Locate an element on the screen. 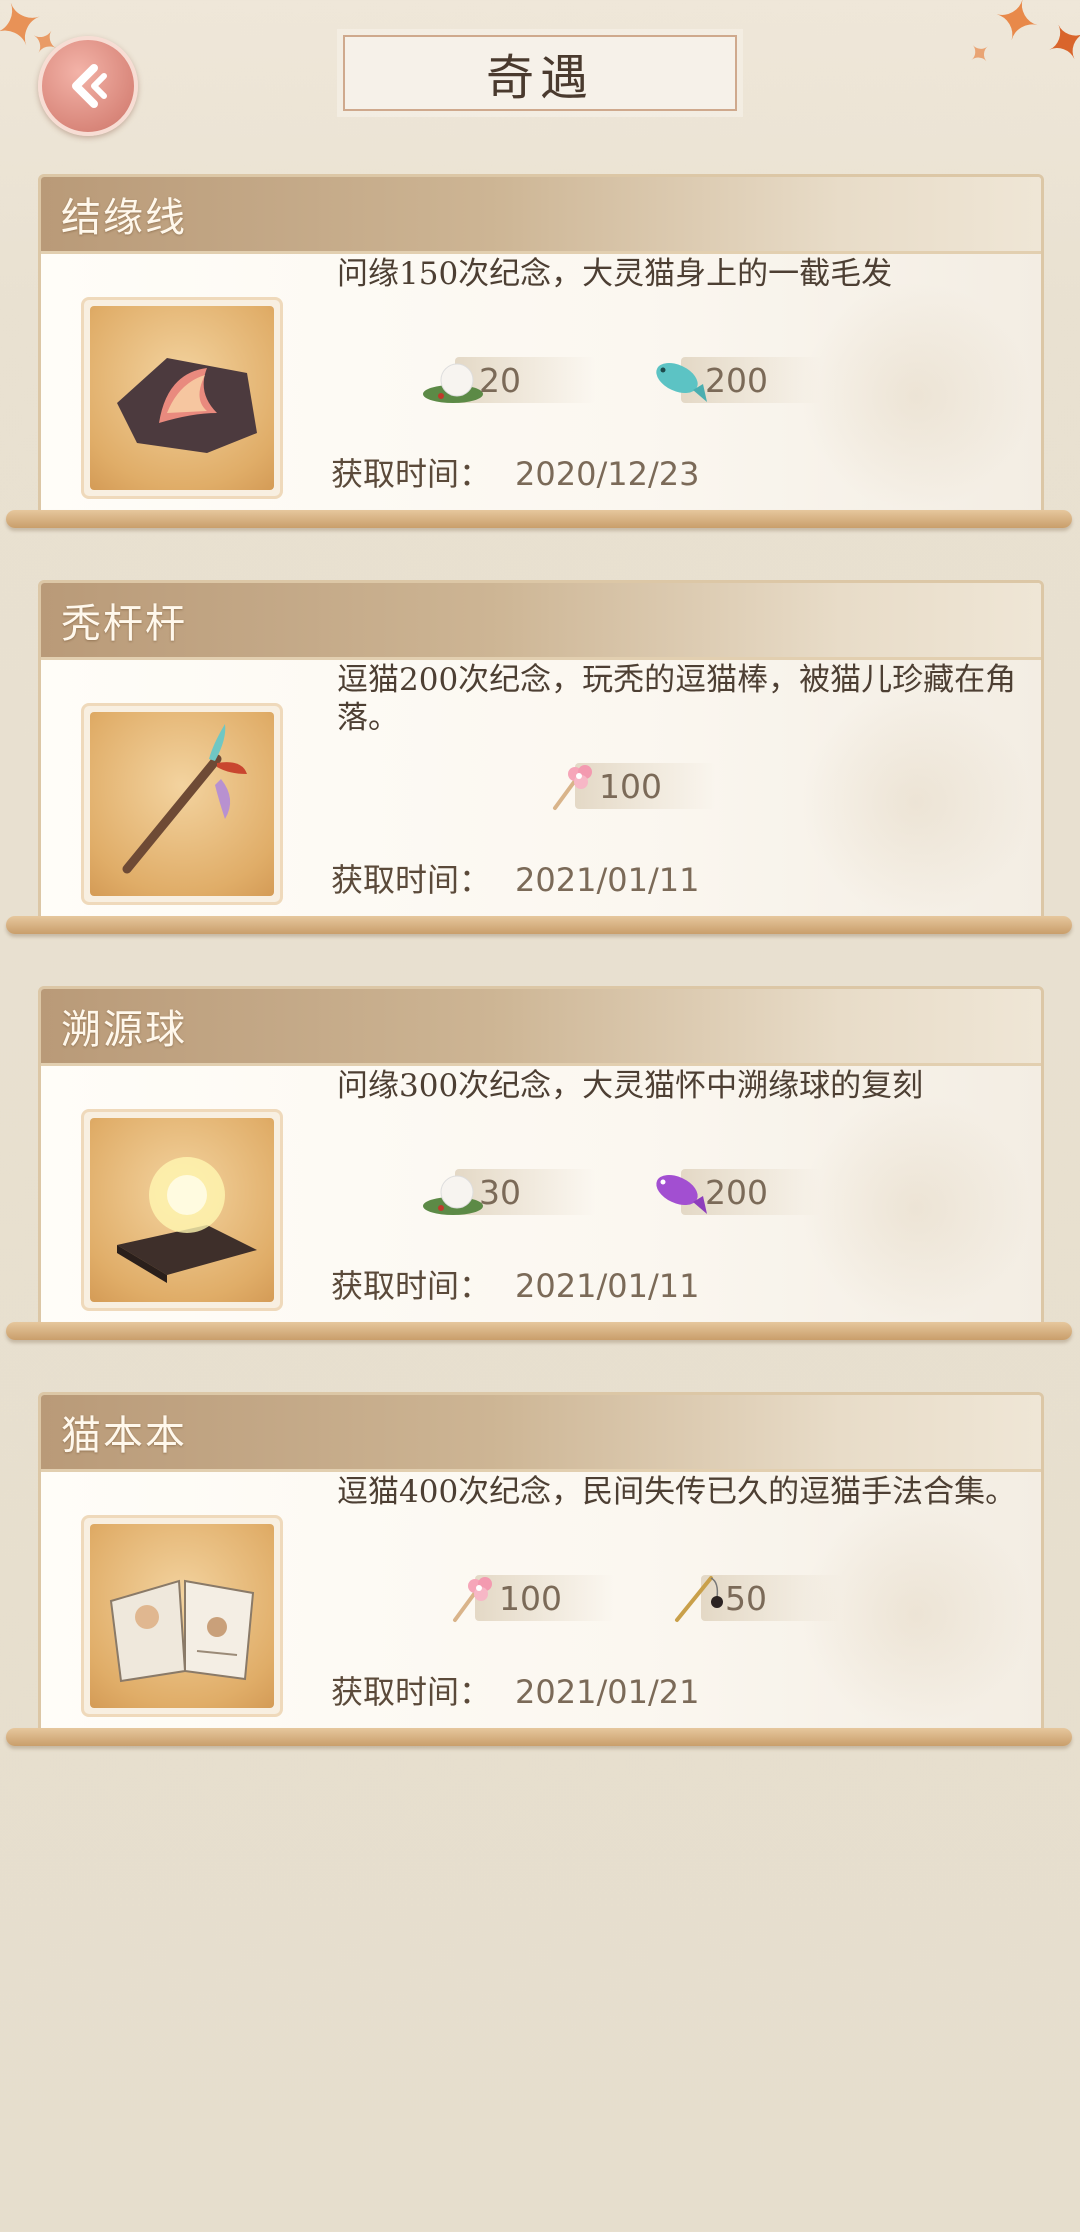  card-title: 溯源球 is located at coordinates (124, 1030).